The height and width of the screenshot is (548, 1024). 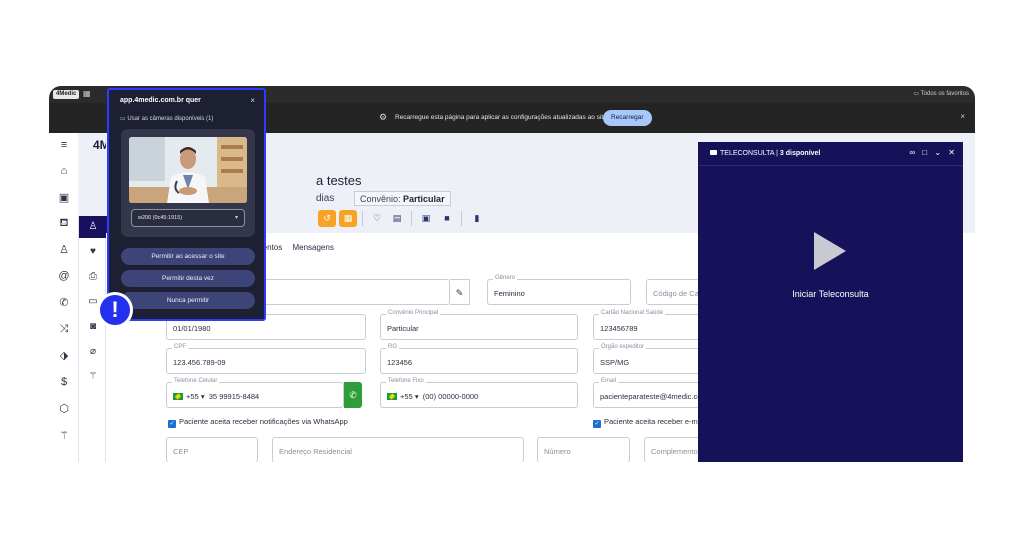 I want to click on camera-preview-card: w200 (0c45:1915) ▾, so click(x=188, y=183).